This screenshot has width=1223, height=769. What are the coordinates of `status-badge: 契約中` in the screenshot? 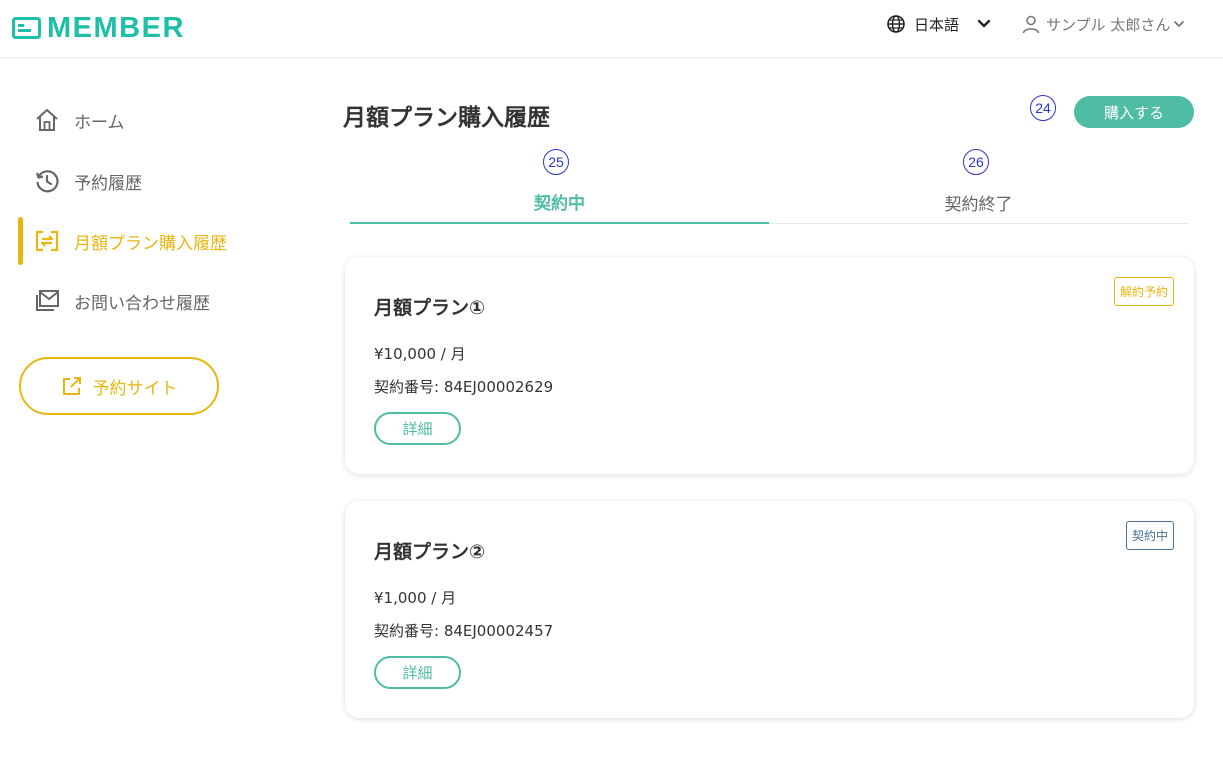 It's located at (1149, 535).